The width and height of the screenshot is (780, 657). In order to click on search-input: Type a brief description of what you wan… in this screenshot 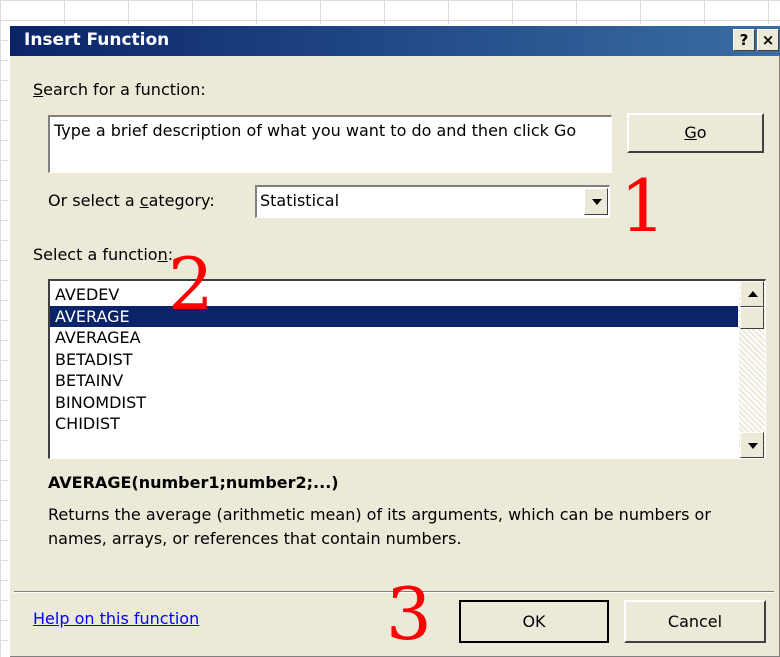, I will do `click(330, 144)`.